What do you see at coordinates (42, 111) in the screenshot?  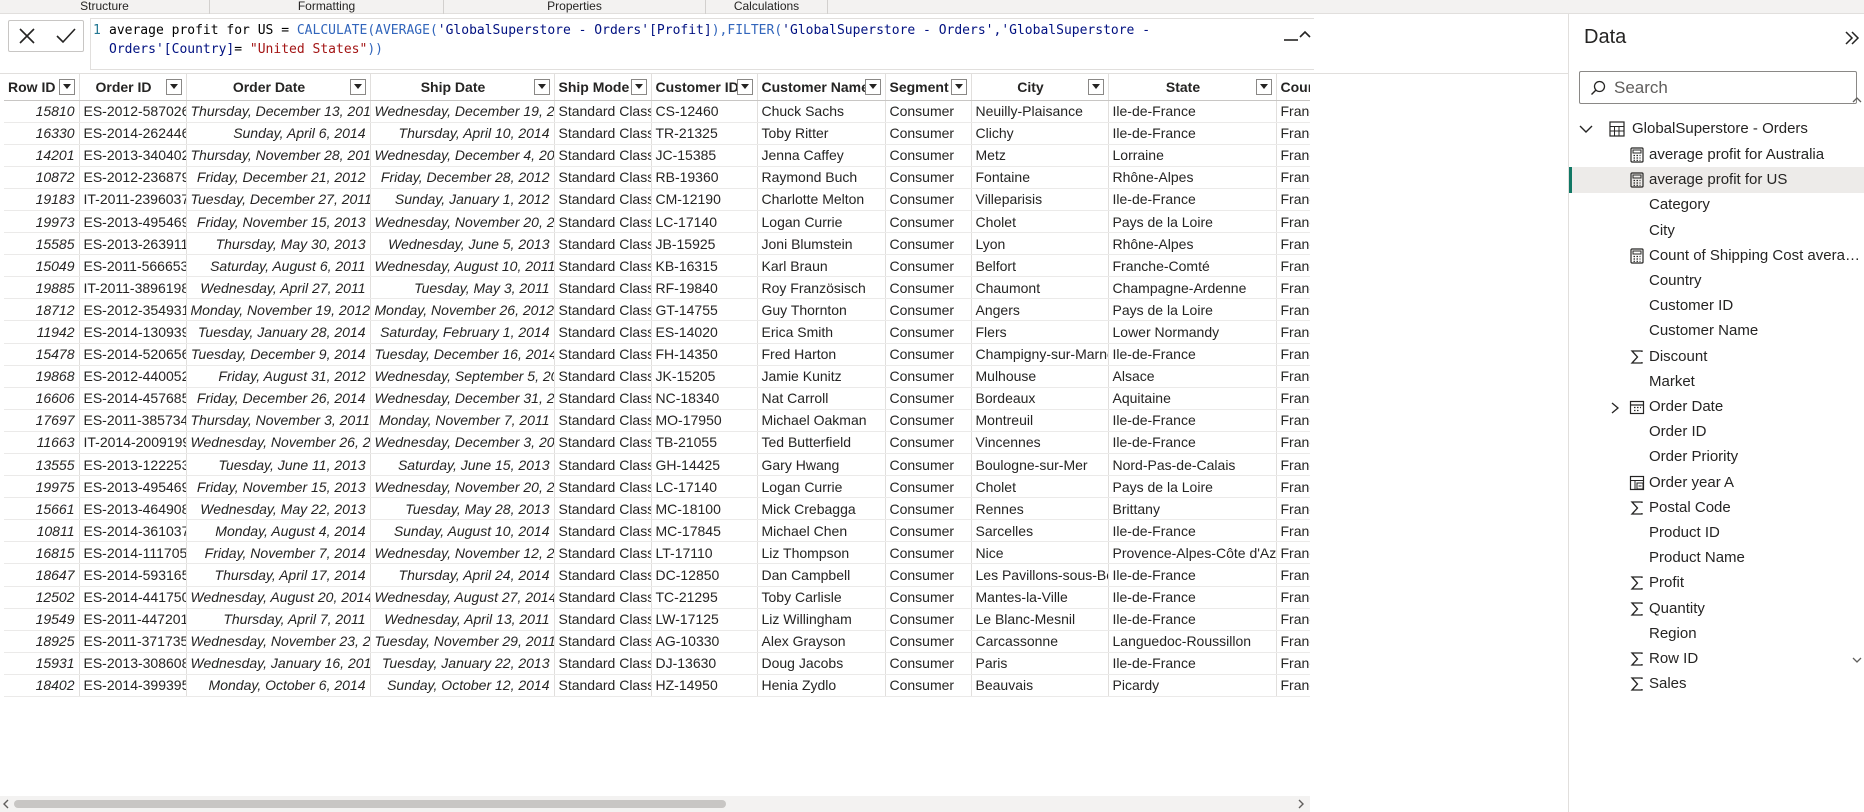 I see `table-cell: 15810` at bounding box center [42, 111].